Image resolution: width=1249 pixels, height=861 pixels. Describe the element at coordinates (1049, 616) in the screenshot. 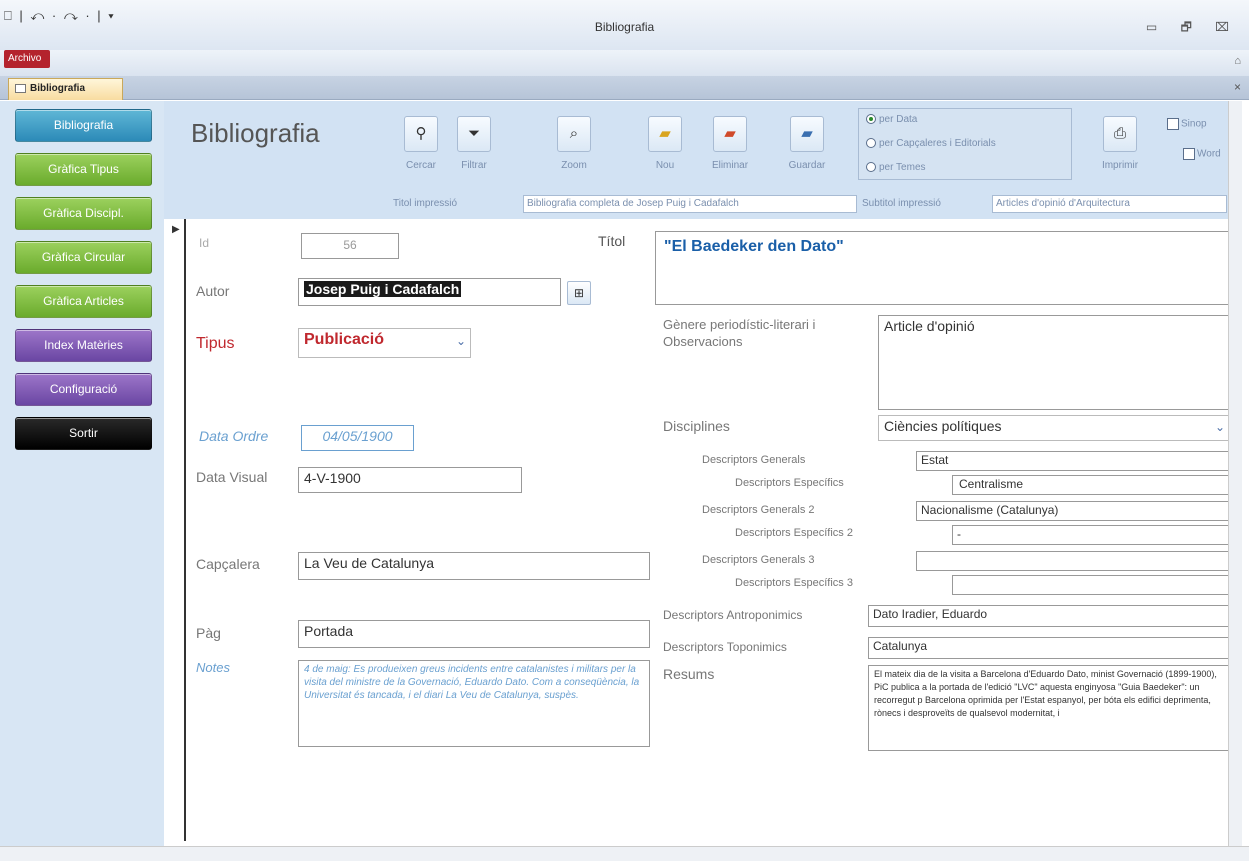

I see `antroponimics-field: Dato Iradier, Eduardo` at that location.